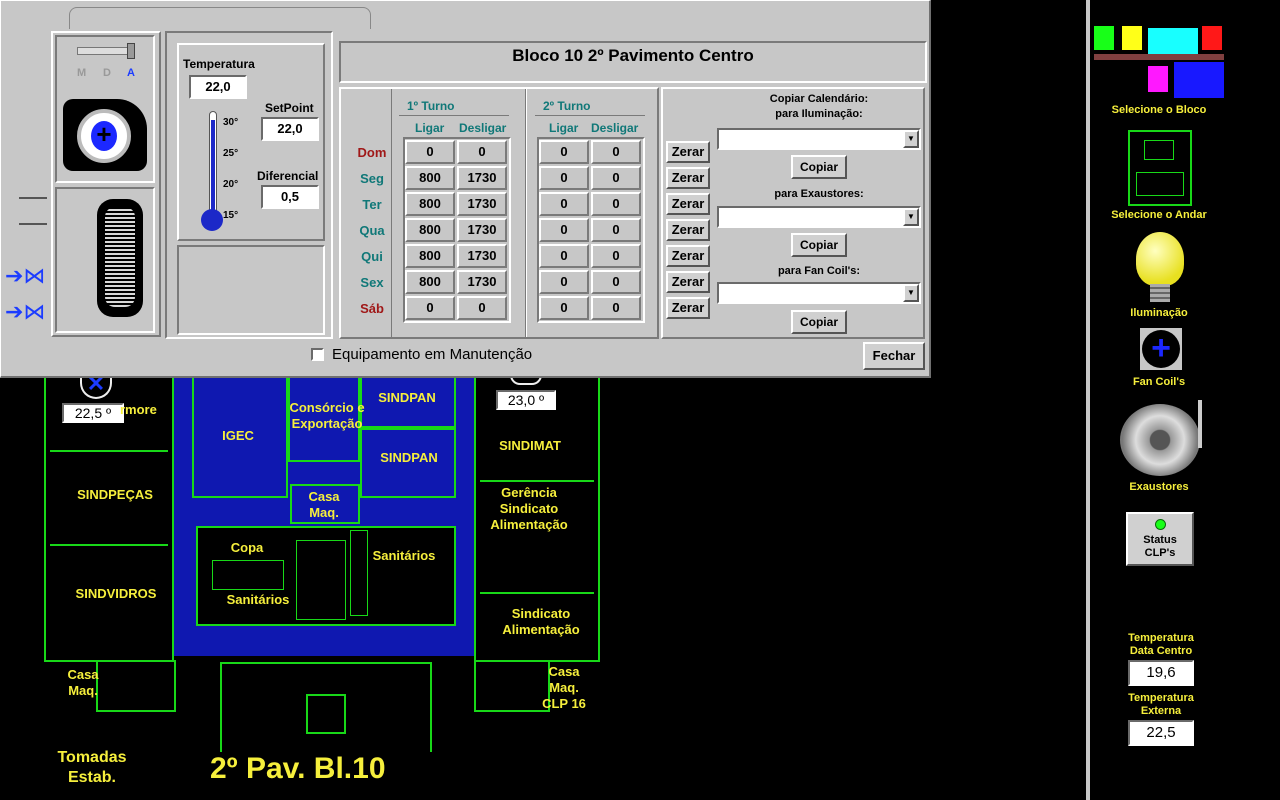 The height and width of the screenshot is (800, 1280). I want to click on mode-slider-handle, so click(131, 51).